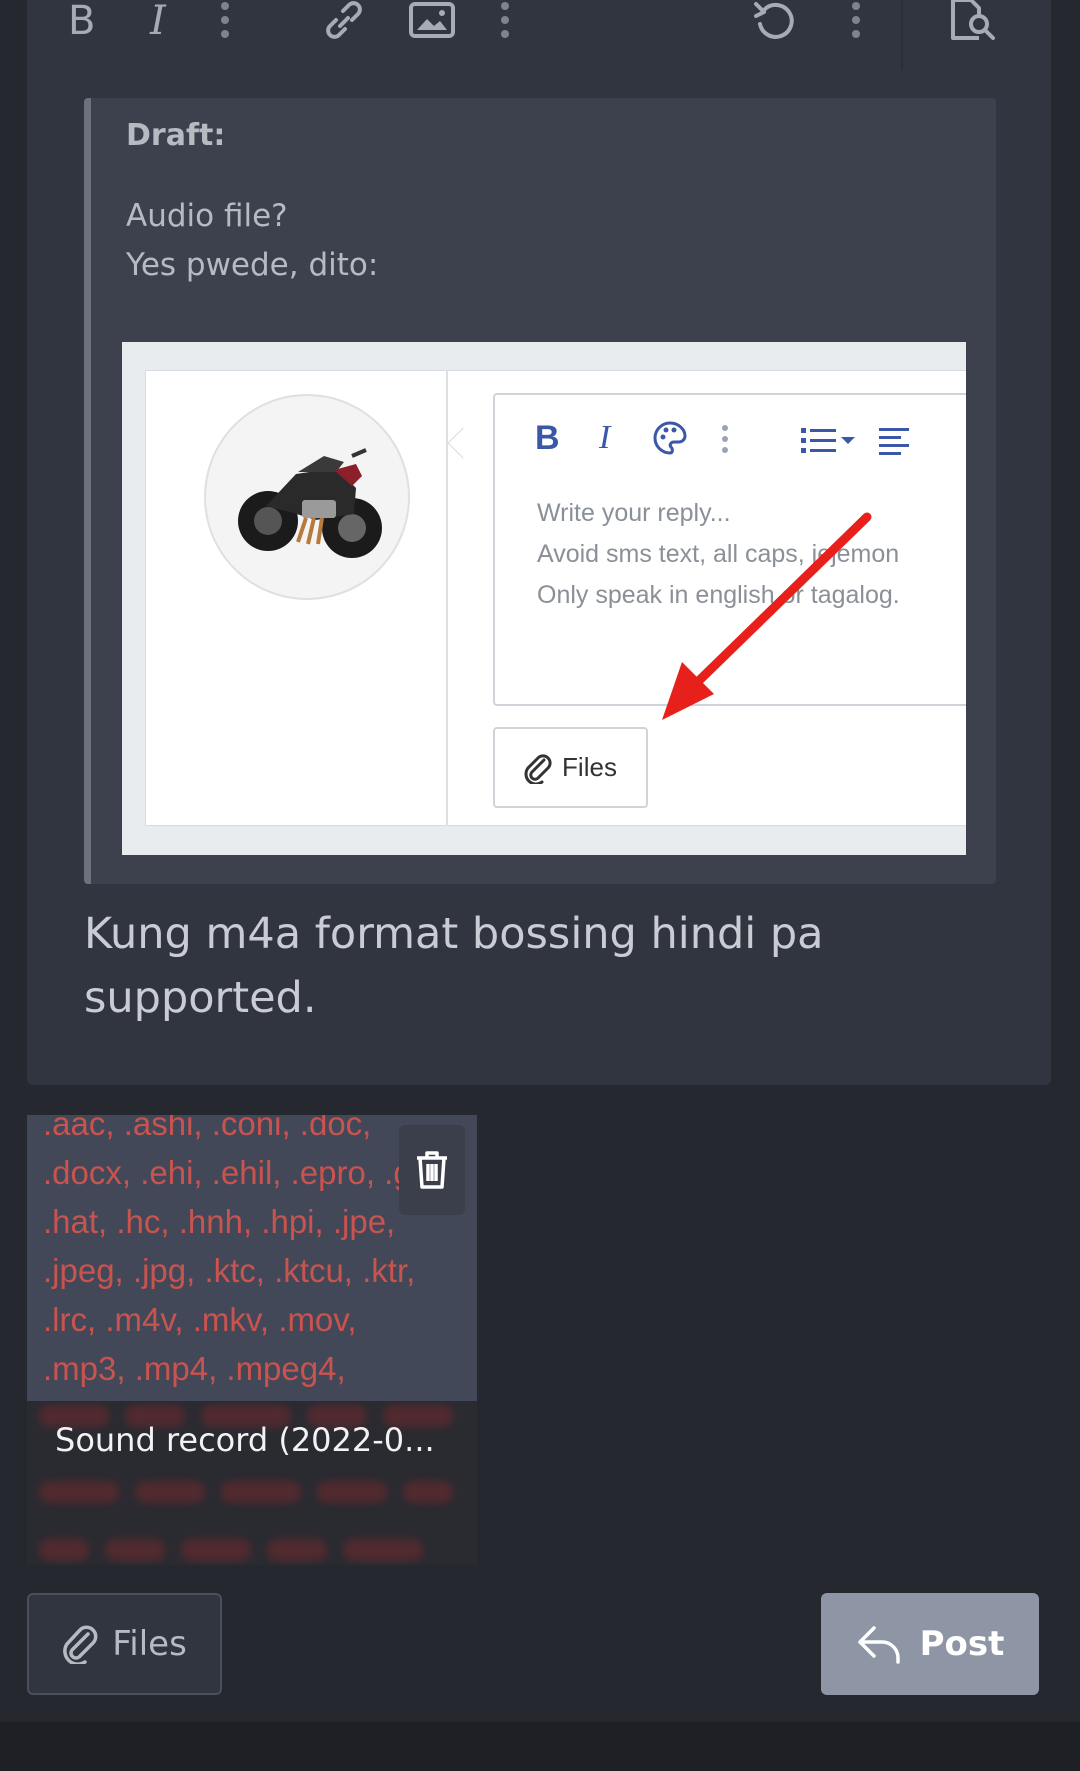  I want to click on delete-attachment-button, so click(432, 1170).